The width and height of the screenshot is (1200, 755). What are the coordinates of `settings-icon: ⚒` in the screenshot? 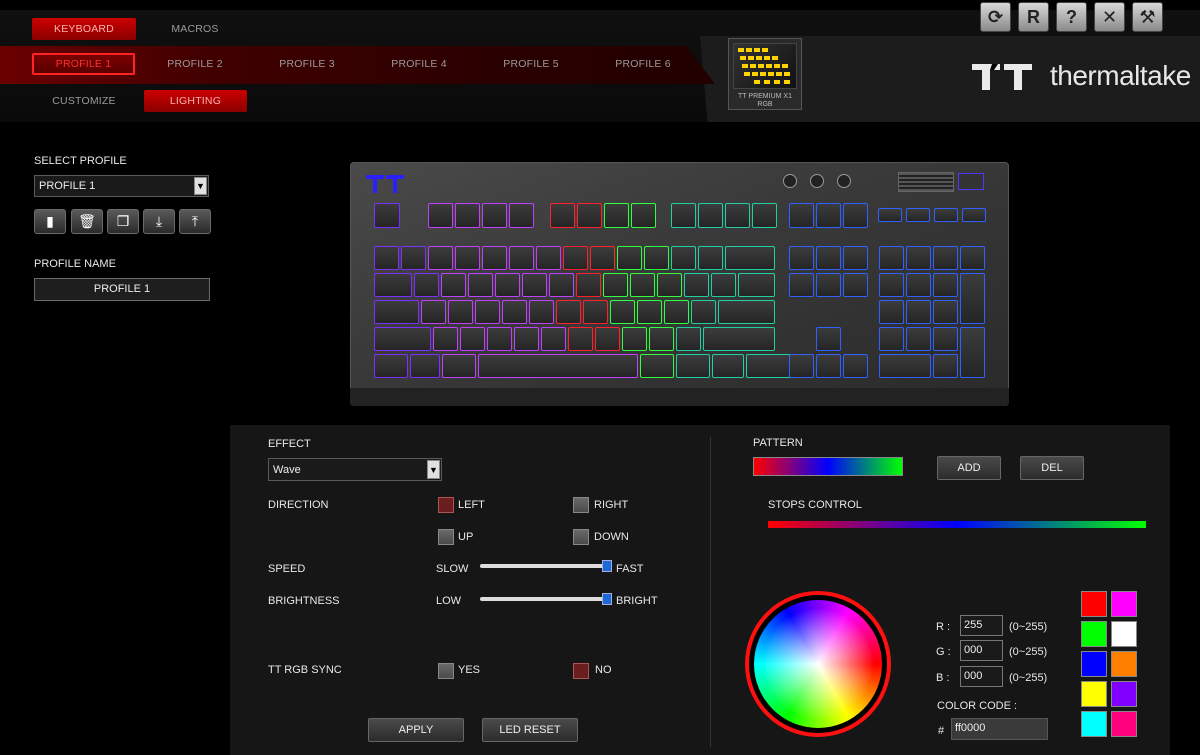 It's located at (1147, 17).